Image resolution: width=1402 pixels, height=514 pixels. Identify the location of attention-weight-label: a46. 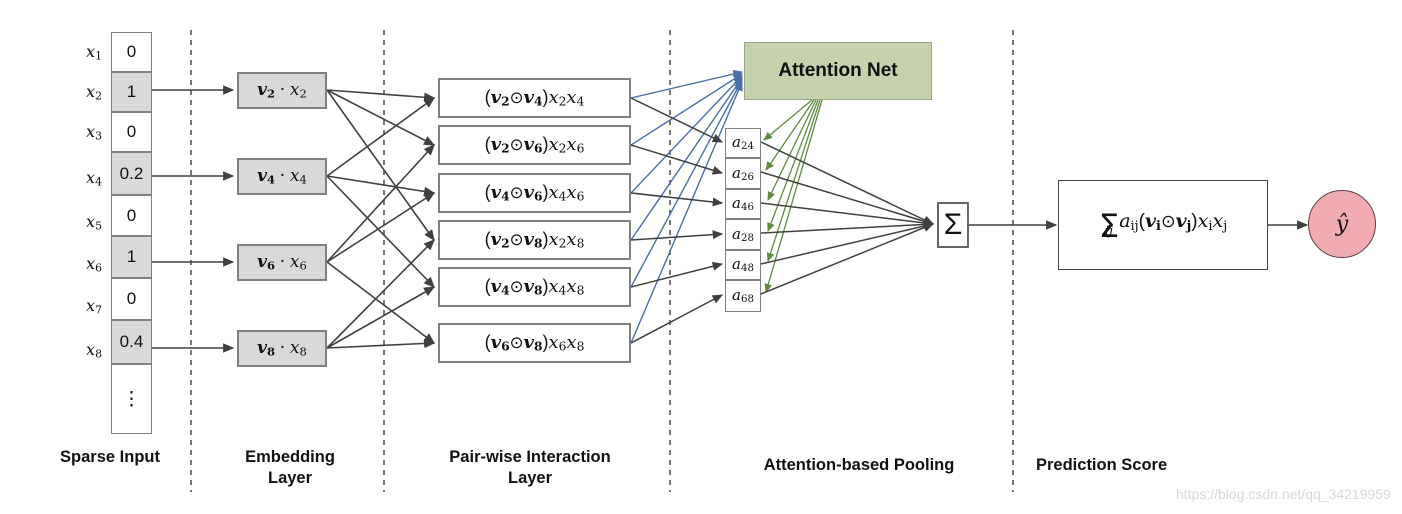
(743, 204).